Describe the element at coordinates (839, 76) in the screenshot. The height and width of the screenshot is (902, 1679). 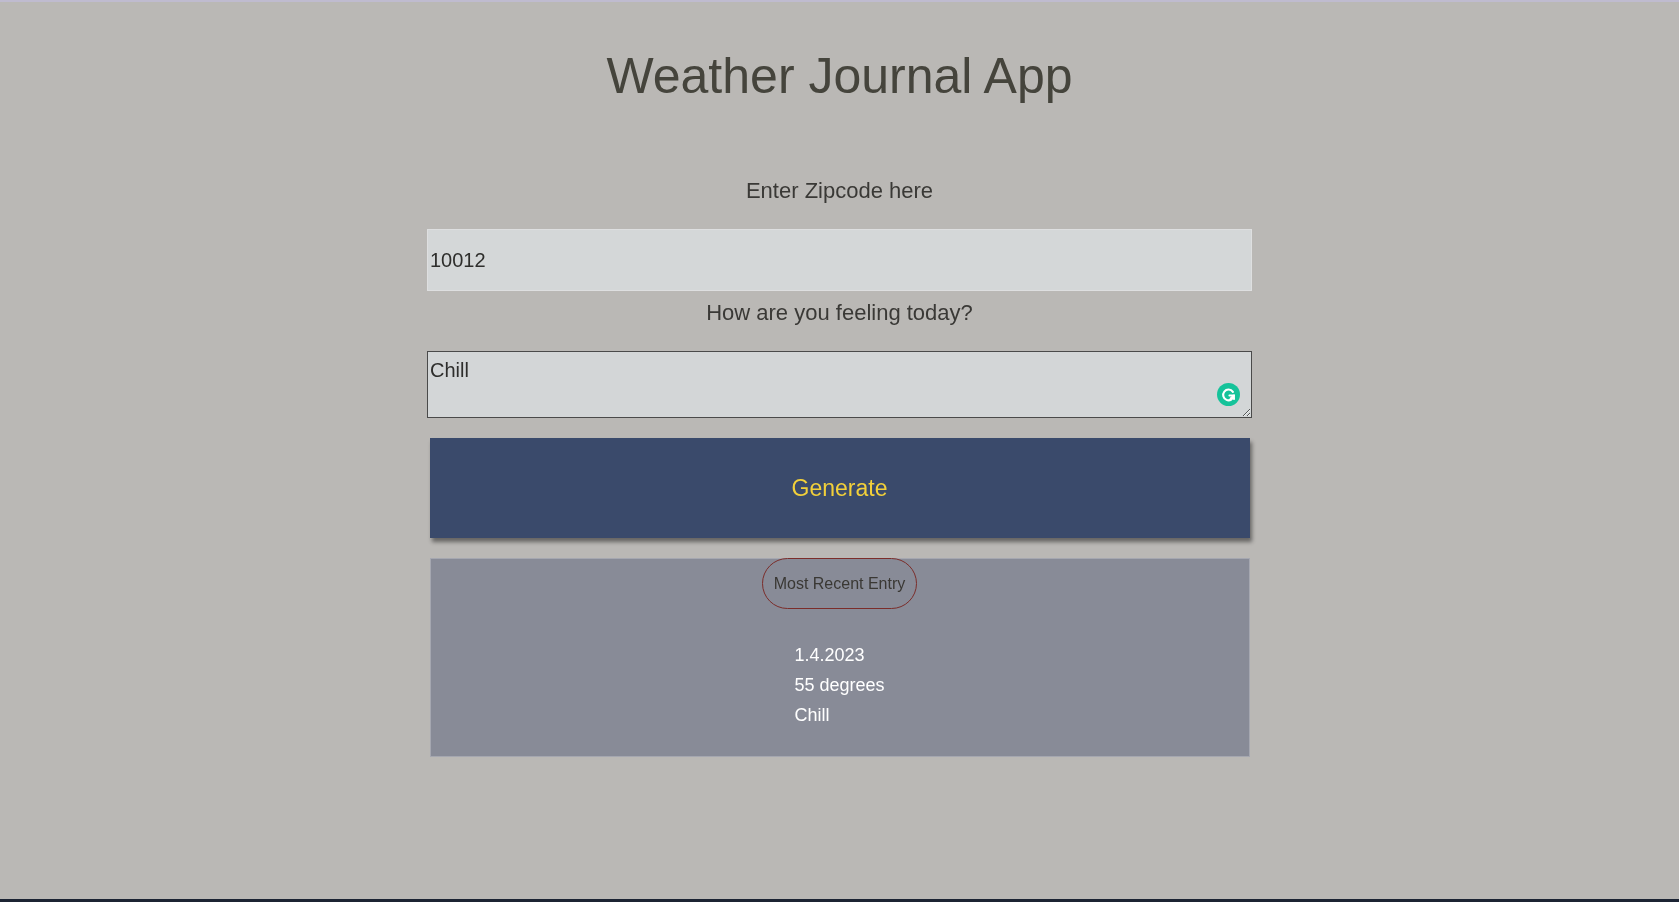
I see `page-title: Weather Journal App` at that location.